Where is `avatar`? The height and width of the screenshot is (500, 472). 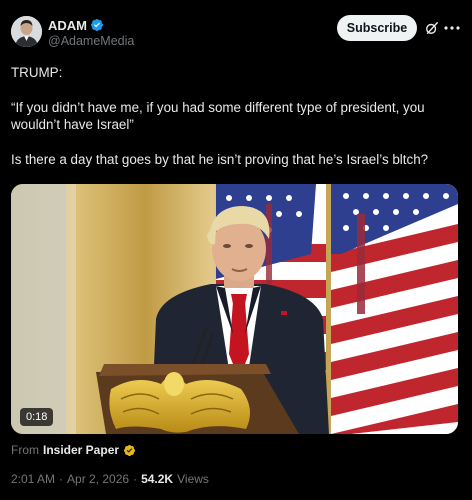
avatar is located at coordinates (26, 31).